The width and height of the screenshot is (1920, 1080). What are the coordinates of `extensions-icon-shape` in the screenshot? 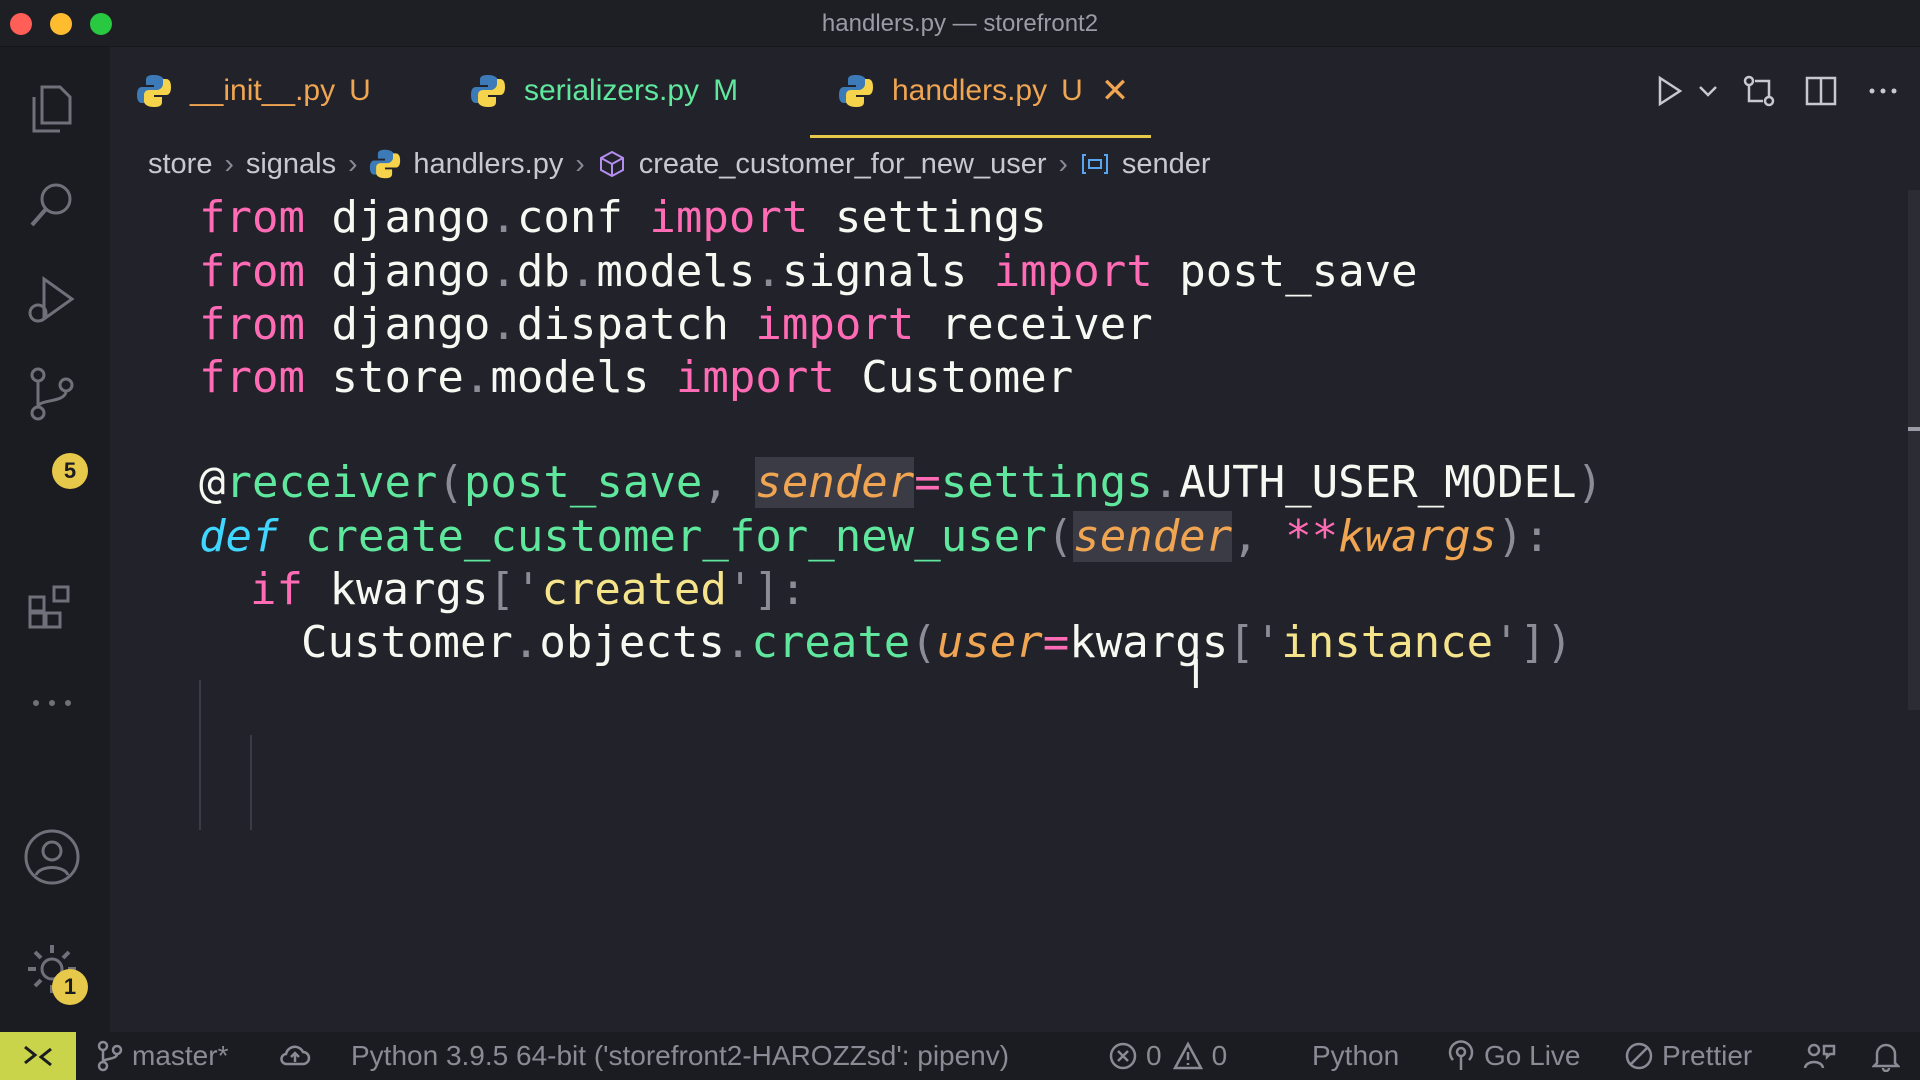 It's located at (52, 605).